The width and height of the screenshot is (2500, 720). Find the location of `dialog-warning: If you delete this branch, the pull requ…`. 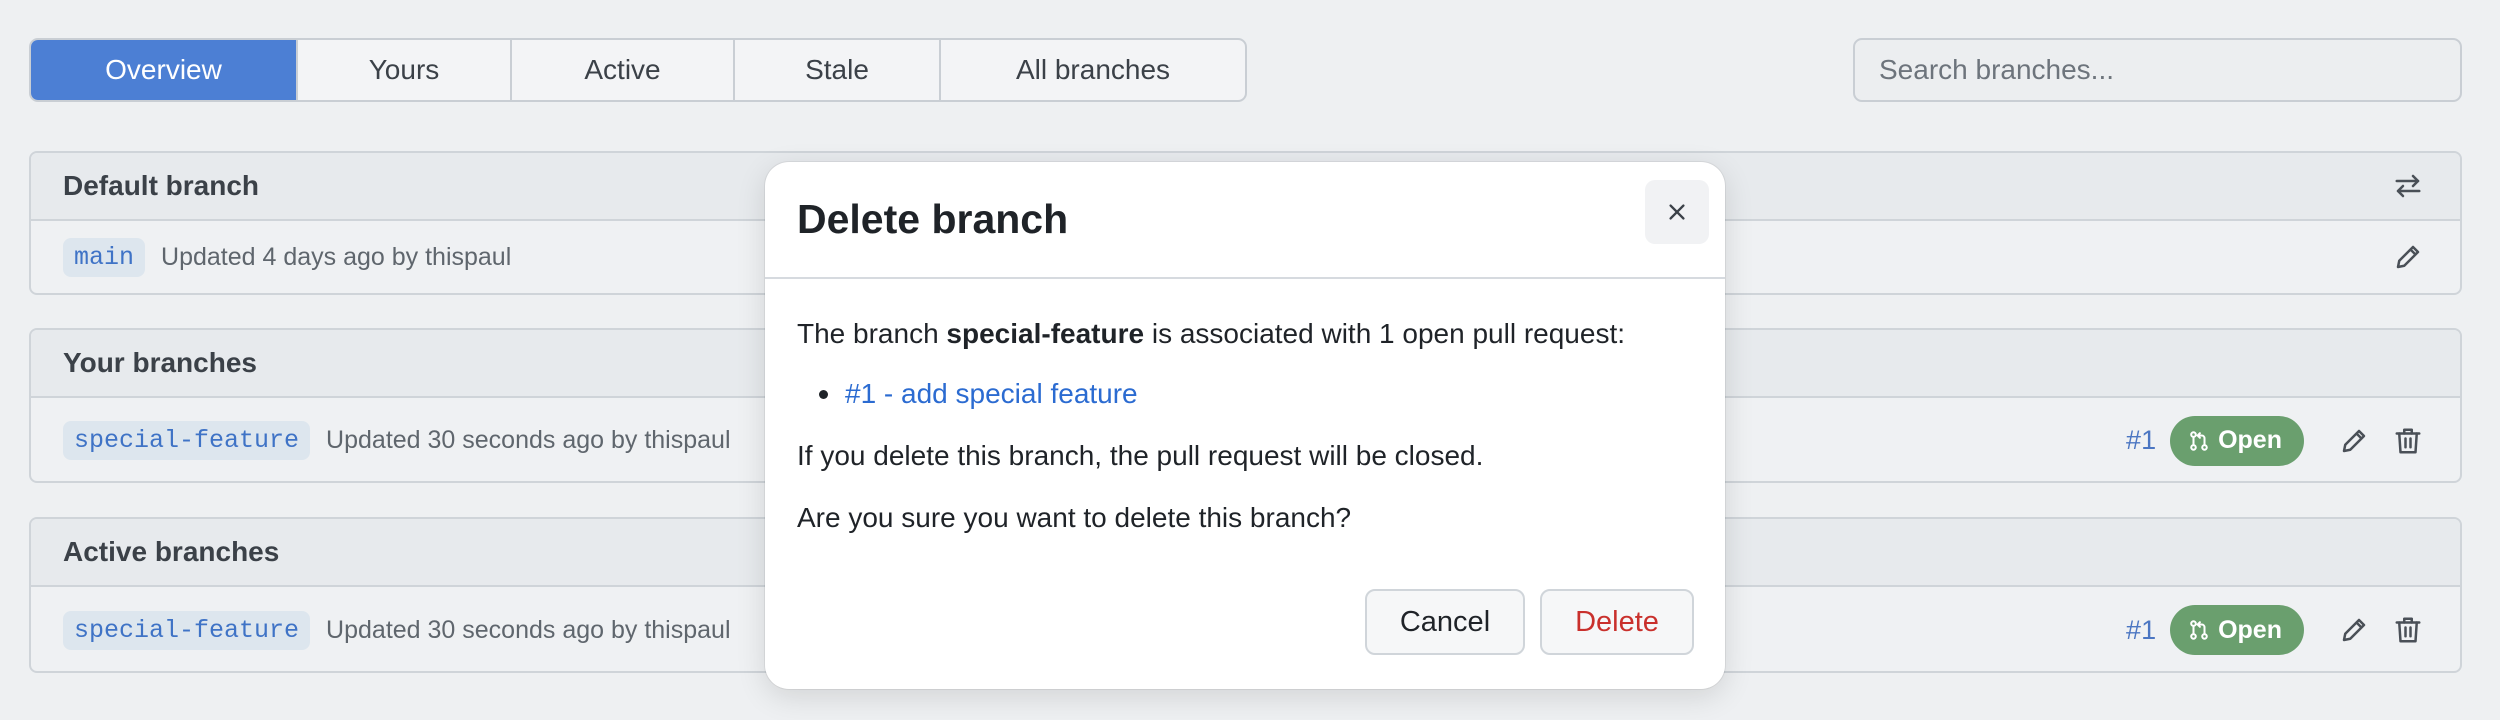

dialog-warning: If you delete this branch, the pull requ… is located at coordinates (1140, 455).